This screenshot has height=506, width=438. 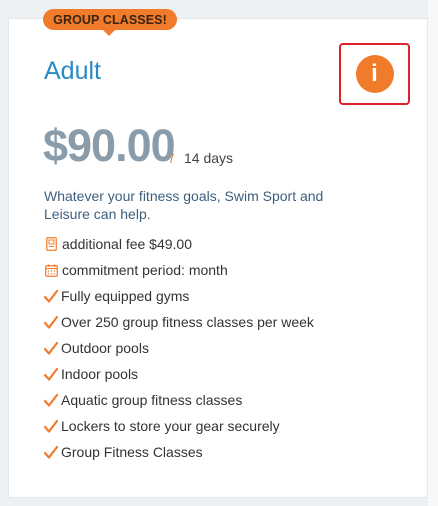 What do you see at coordinates (209, 158) in the screenshot?
I see `price-period: 14 days` at bounding box center [209, 158].